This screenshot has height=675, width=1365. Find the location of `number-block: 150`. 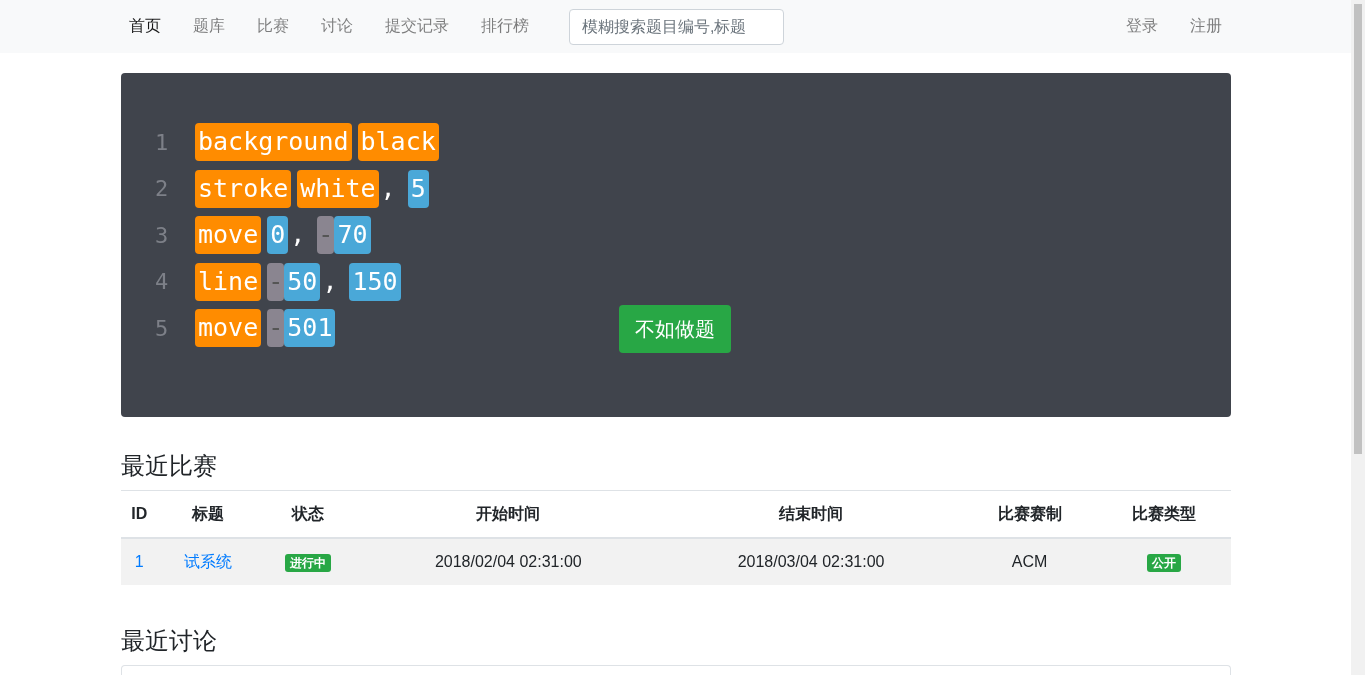

number-block: 150 is located at coordinates (375, 281).